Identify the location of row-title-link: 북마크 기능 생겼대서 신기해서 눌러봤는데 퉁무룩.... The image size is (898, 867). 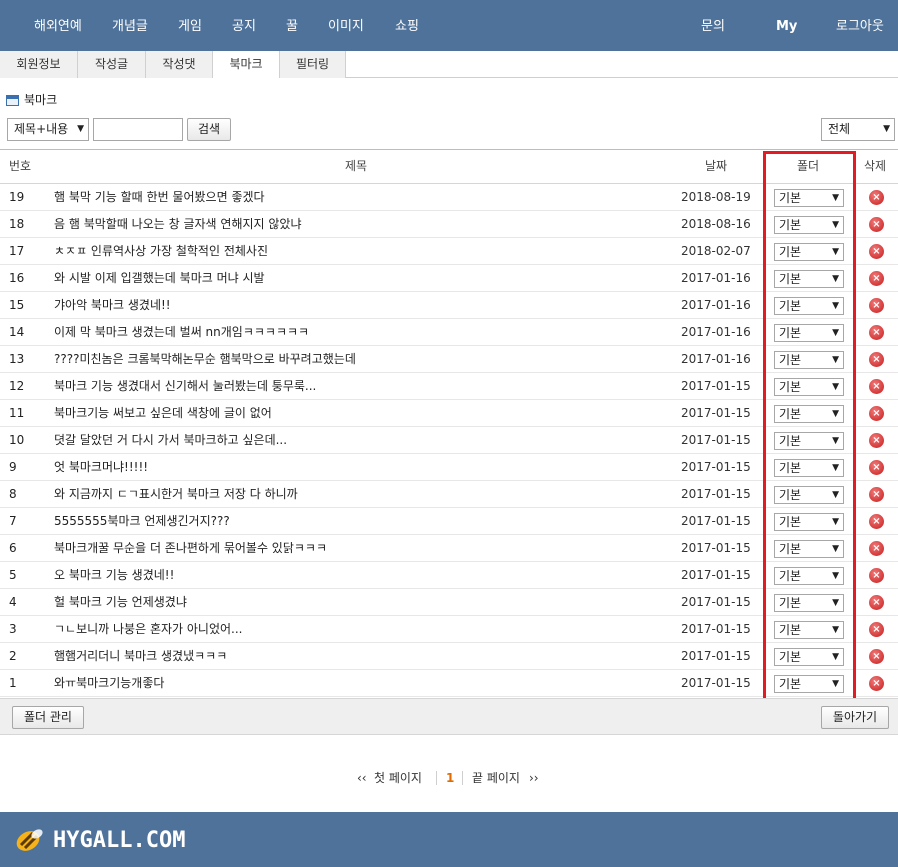
(185, 386).